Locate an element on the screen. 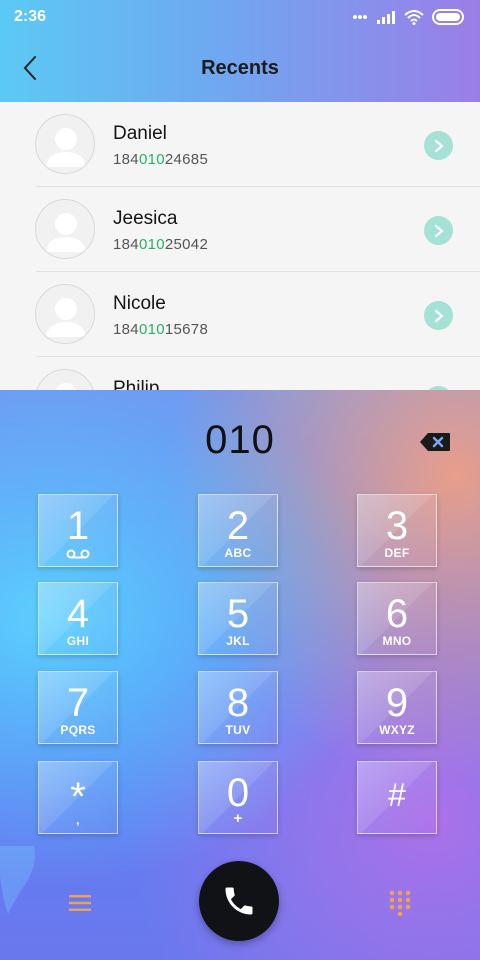  chevron-left-icon is located at coordinates (29, 68).